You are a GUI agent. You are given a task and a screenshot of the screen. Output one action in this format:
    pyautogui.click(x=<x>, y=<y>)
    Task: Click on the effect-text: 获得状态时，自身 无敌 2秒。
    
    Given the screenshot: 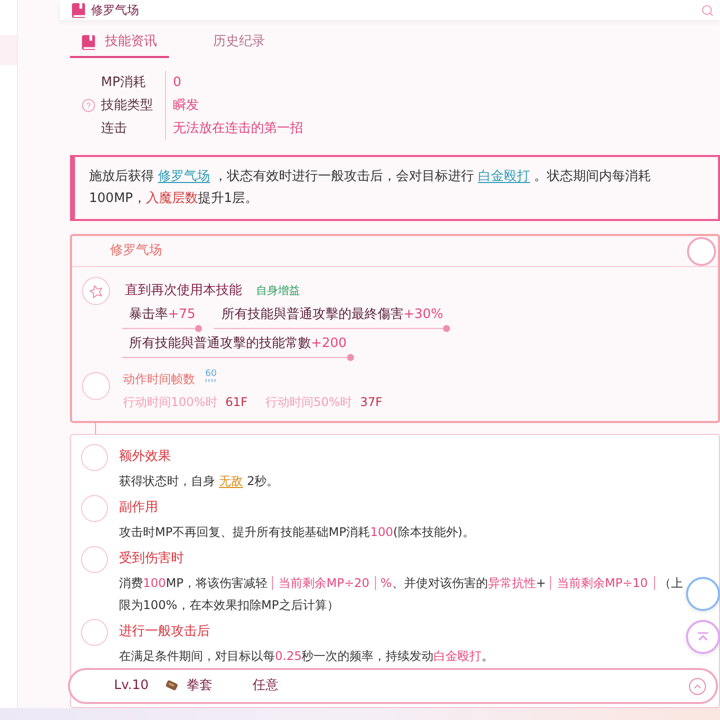 What is the action you would take?
    pyautogui.click(x=199, y=481)
    